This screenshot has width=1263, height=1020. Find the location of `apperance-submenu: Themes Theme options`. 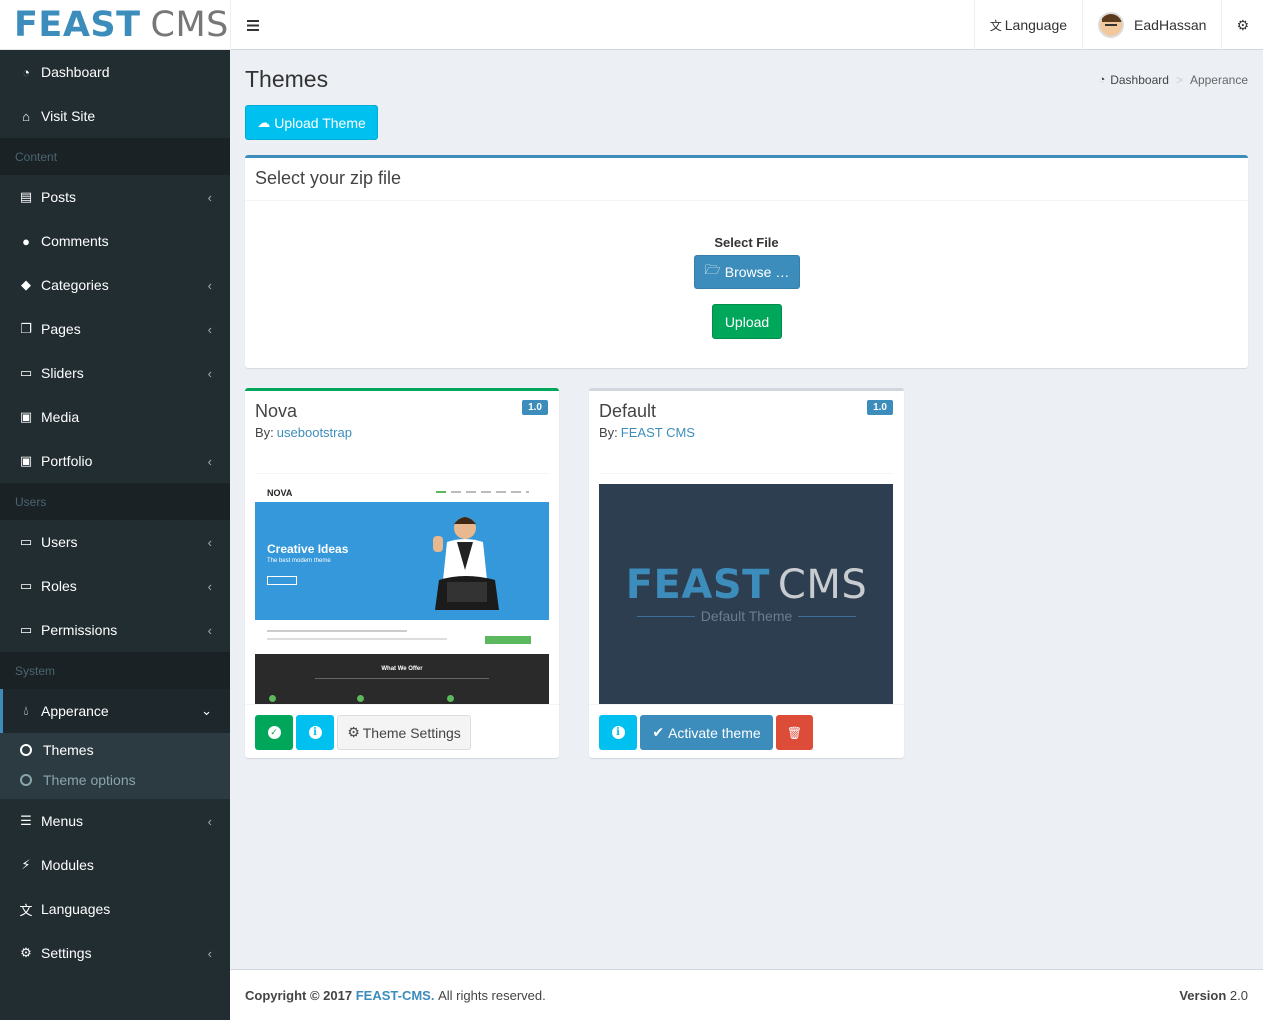

apperance-submenu: Themes Theme options is located at coordinates (115, 766).